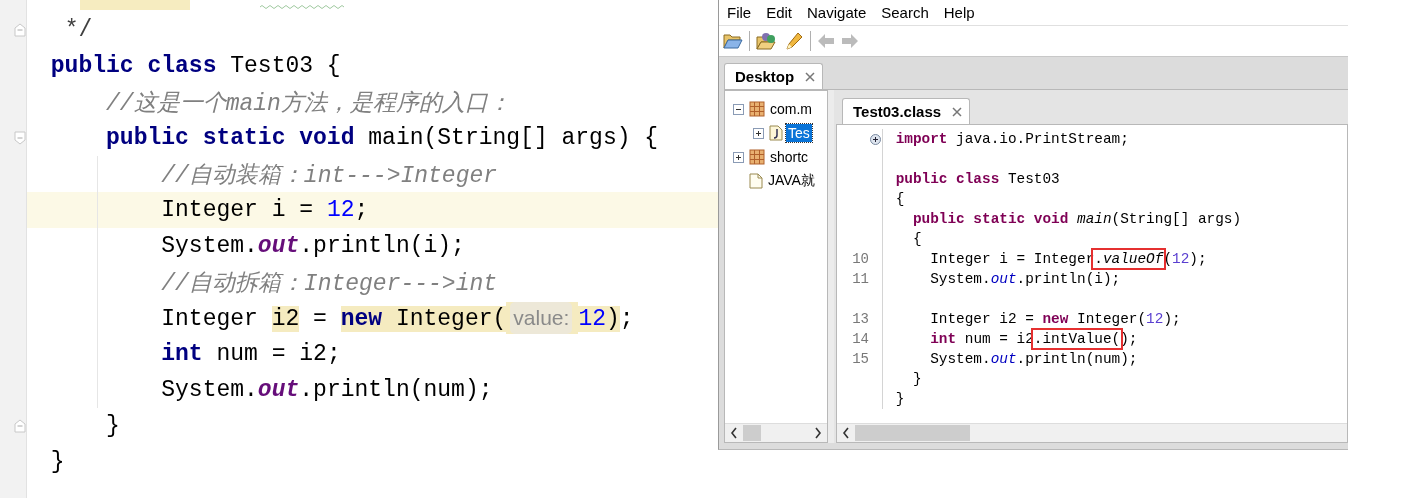 The height and width of the screenshot is (498, 1417). What do you see at coordinates (329, 283) in the screenshot?
I see `code-text: //自动拆箱：Integer--->int` at bounding box center [329, 283].